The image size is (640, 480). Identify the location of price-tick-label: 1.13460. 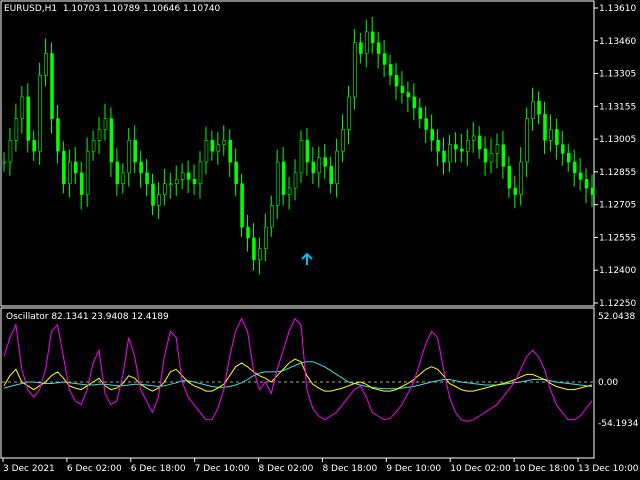
(617, 42).